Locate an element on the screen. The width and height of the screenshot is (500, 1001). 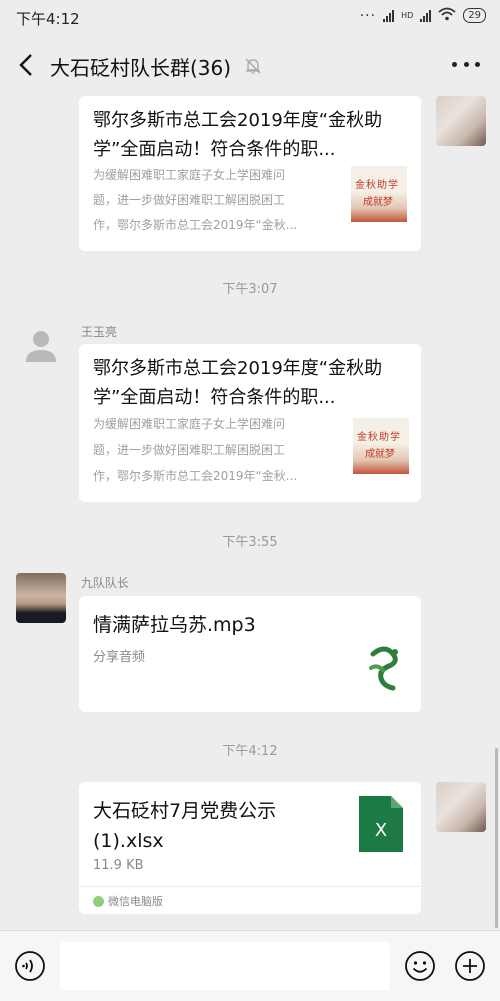
default-avatar is located at coordinates (41, 347).